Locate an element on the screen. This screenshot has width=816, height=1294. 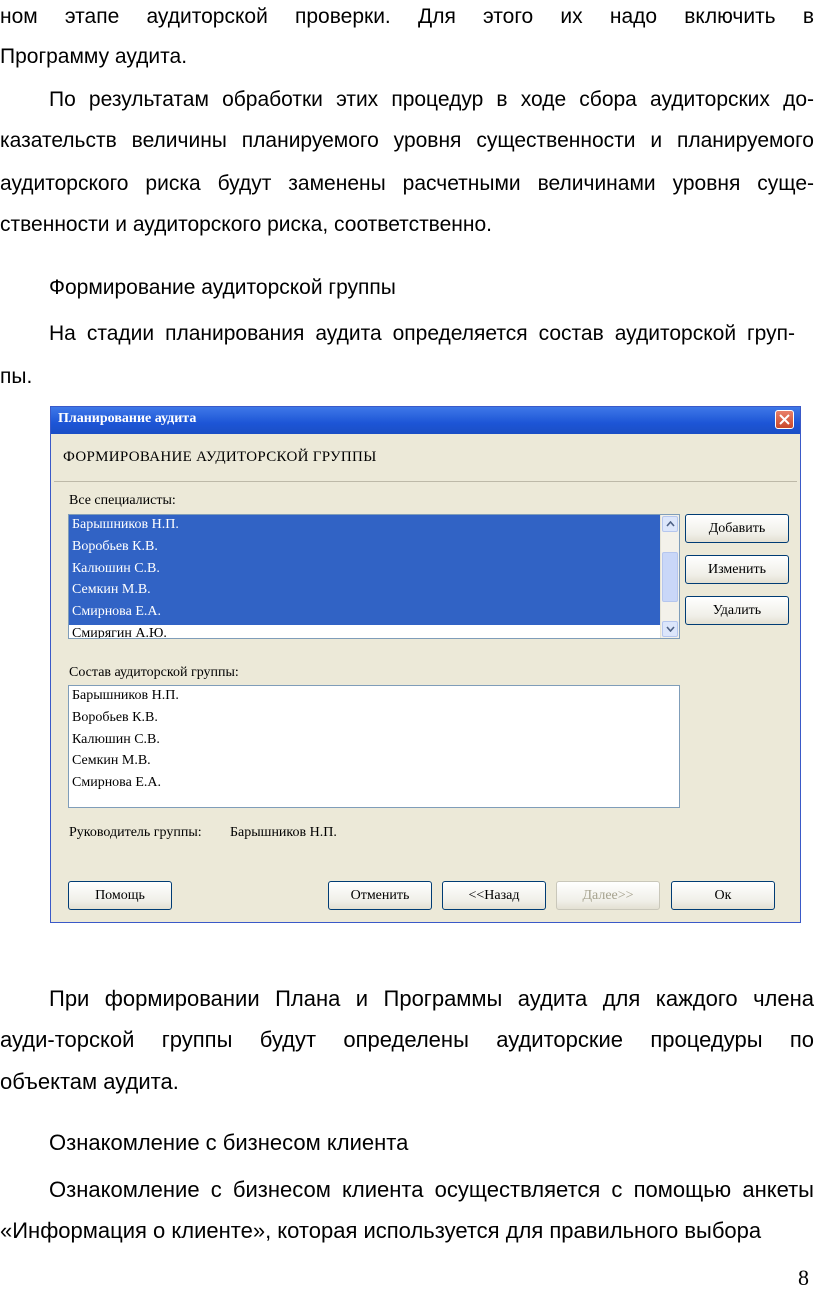
leader-label: Руководитель группы: is located at coordinates (135, 832).